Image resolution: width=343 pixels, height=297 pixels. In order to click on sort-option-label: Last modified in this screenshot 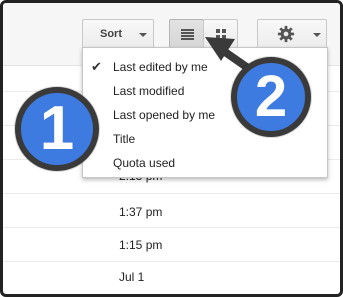, I will do `click(149, 91)`.